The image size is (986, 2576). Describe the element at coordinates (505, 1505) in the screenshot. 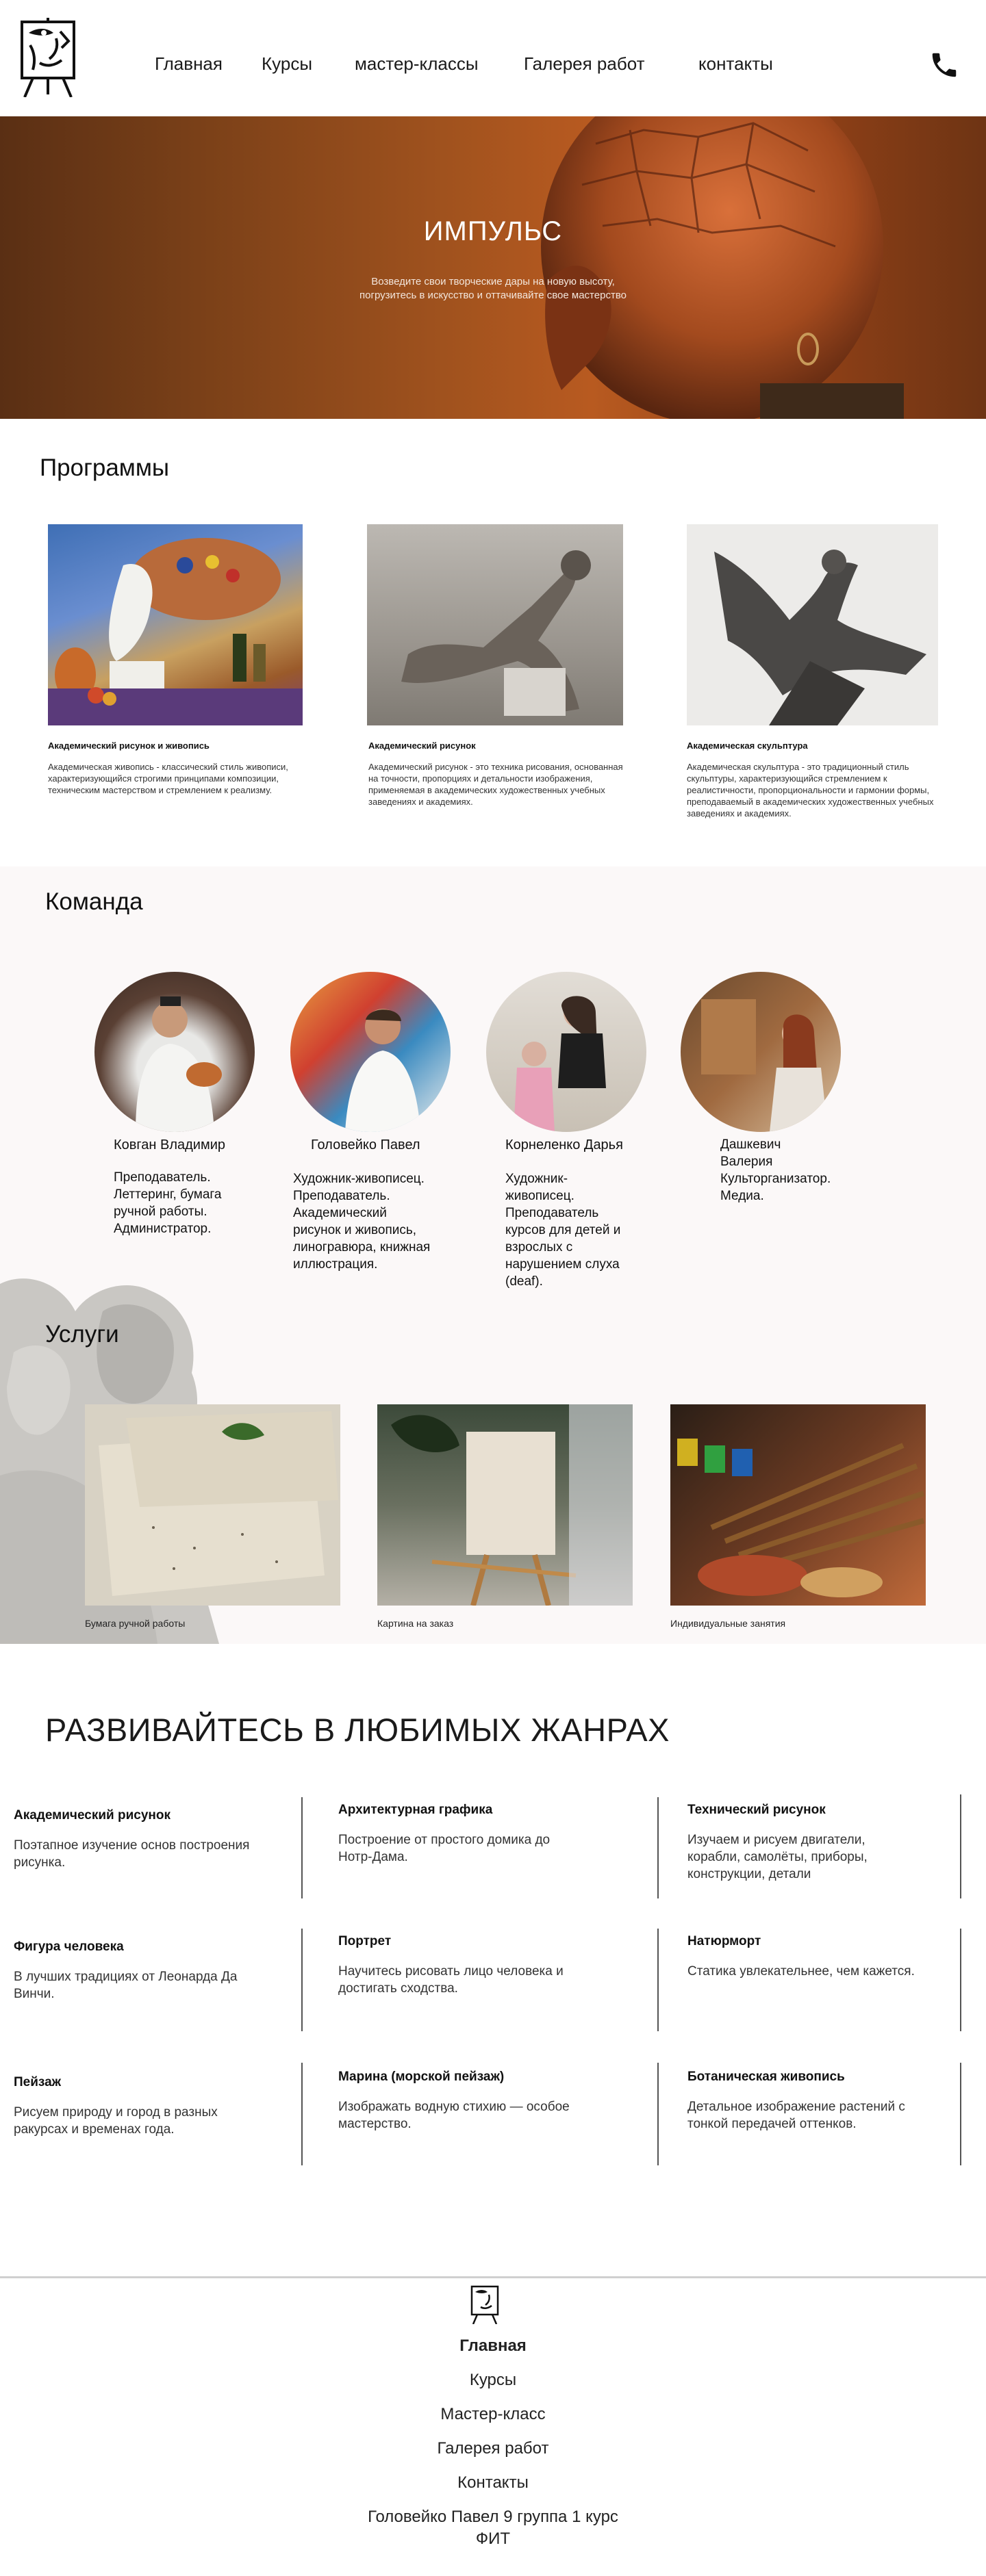

I see `service-image-canvas` at that location.